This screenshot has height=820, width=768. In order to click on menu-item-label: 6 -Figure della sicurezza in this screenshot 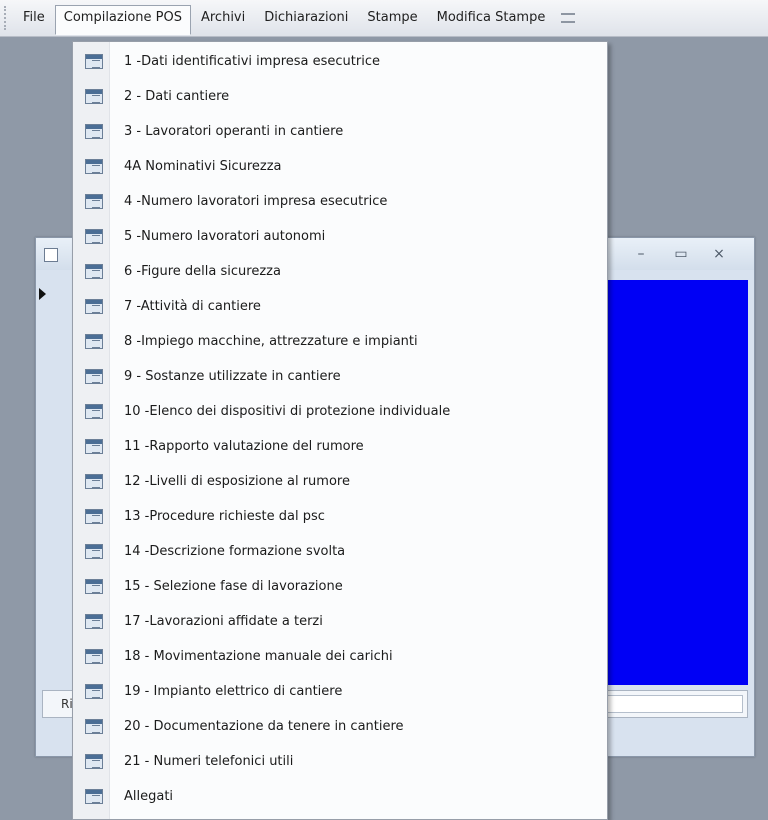, I will do `click(202, 271)`.